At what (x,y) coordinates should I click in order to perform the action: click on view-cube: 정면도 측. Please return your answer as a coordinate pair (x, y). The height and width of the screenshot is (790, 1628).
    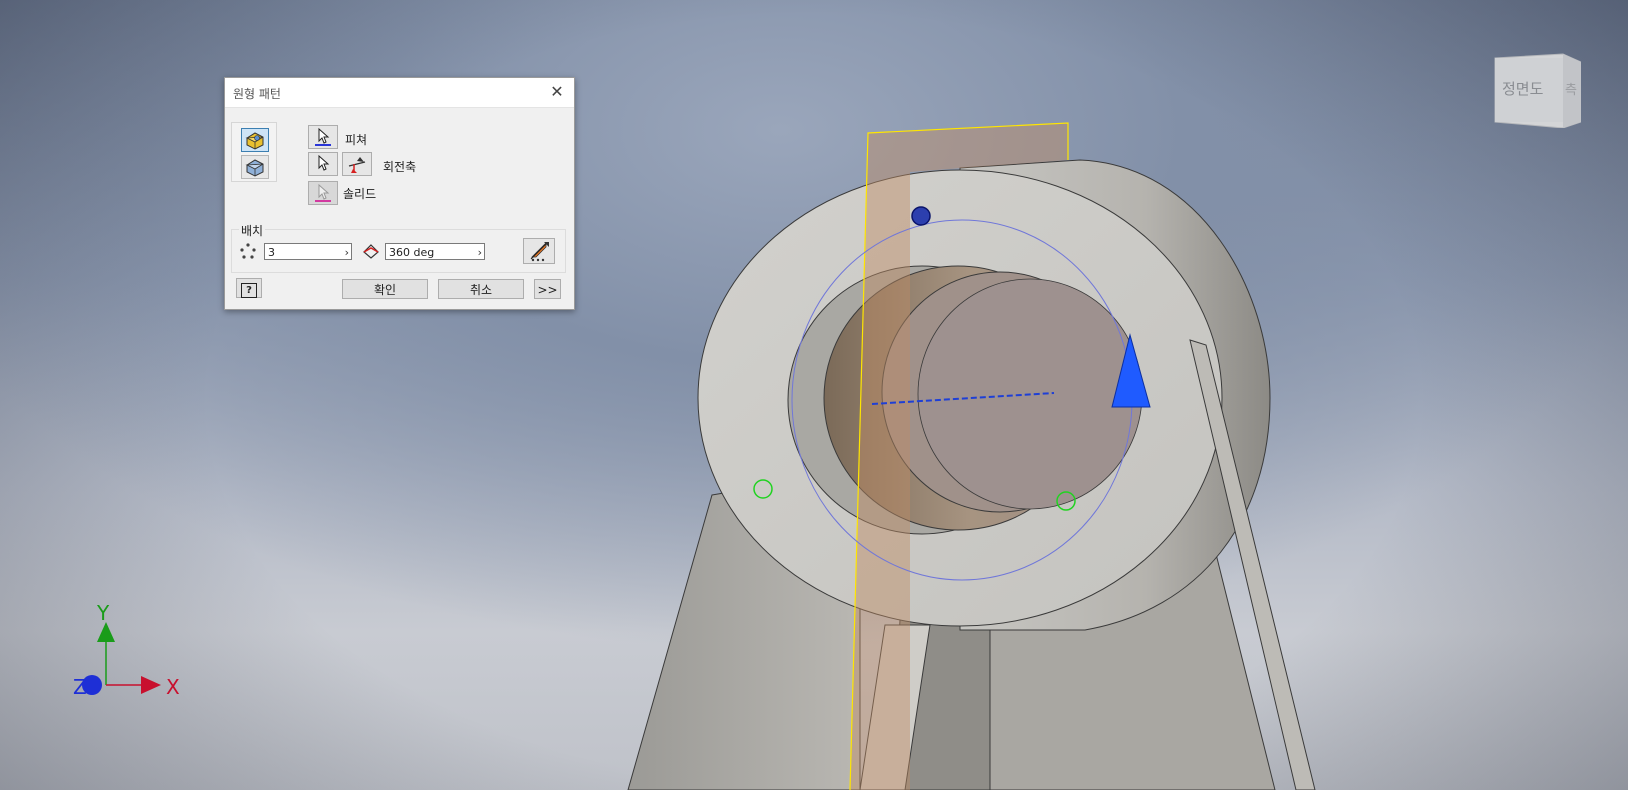
    Looking at the image, I should click on (1537, 90).